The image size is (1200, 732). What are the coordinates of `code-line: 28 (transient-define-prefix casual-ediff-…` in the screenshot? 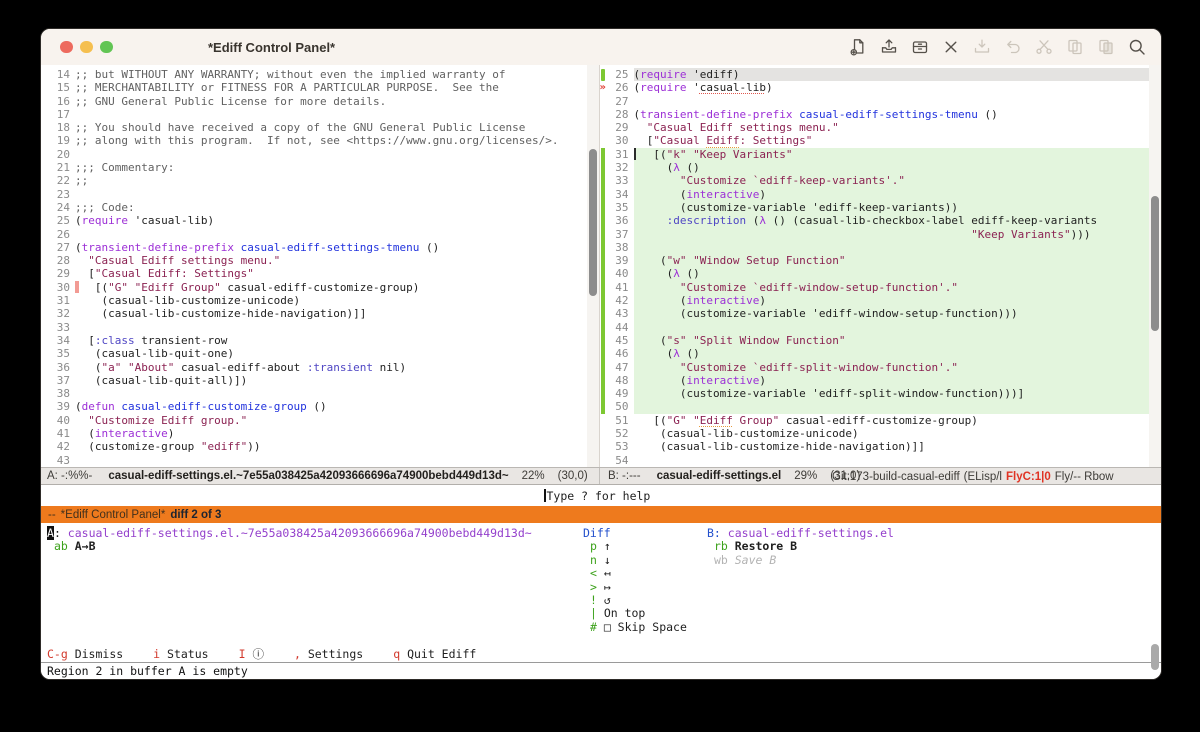 It's located at (881, 114).